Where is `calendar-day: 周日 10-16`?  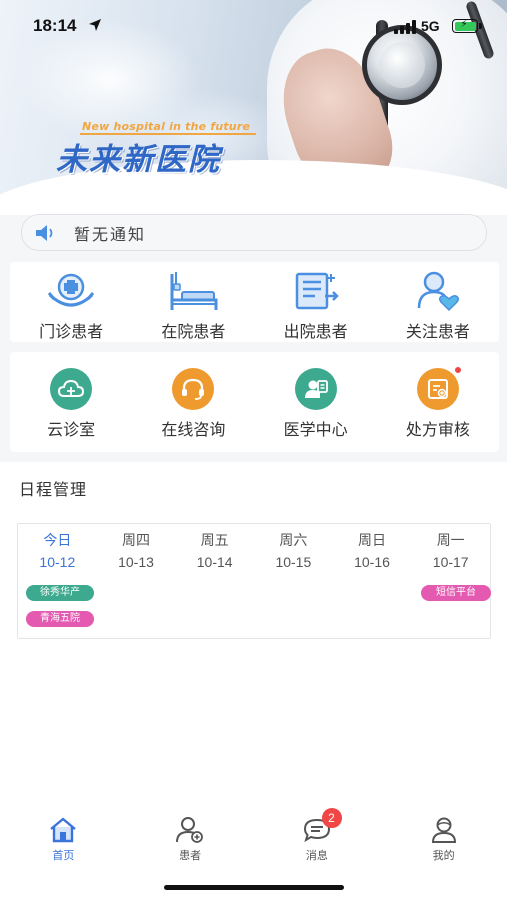 calendar-day: 周日 10-16 is located at coordinates (372, 550).